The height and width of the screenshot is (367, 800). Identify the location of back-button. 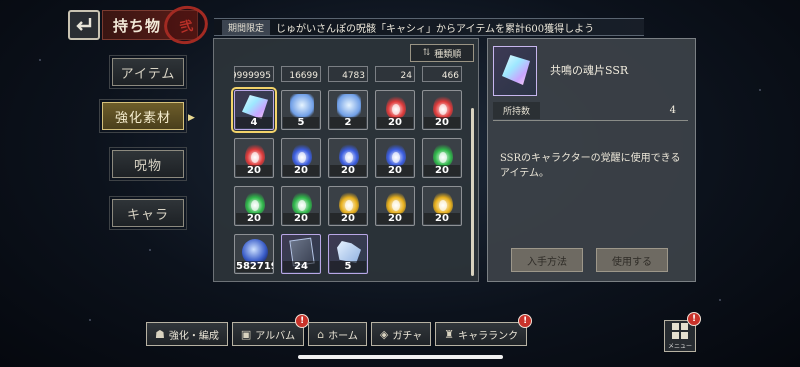
(84, 25).